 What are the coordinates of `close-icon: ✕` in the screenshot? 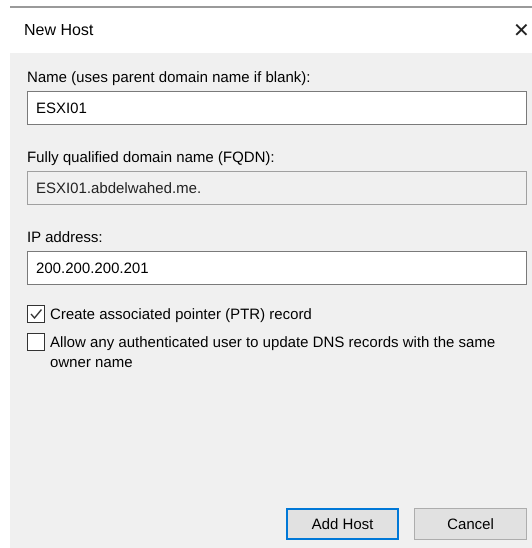 It's located at (522, 30).